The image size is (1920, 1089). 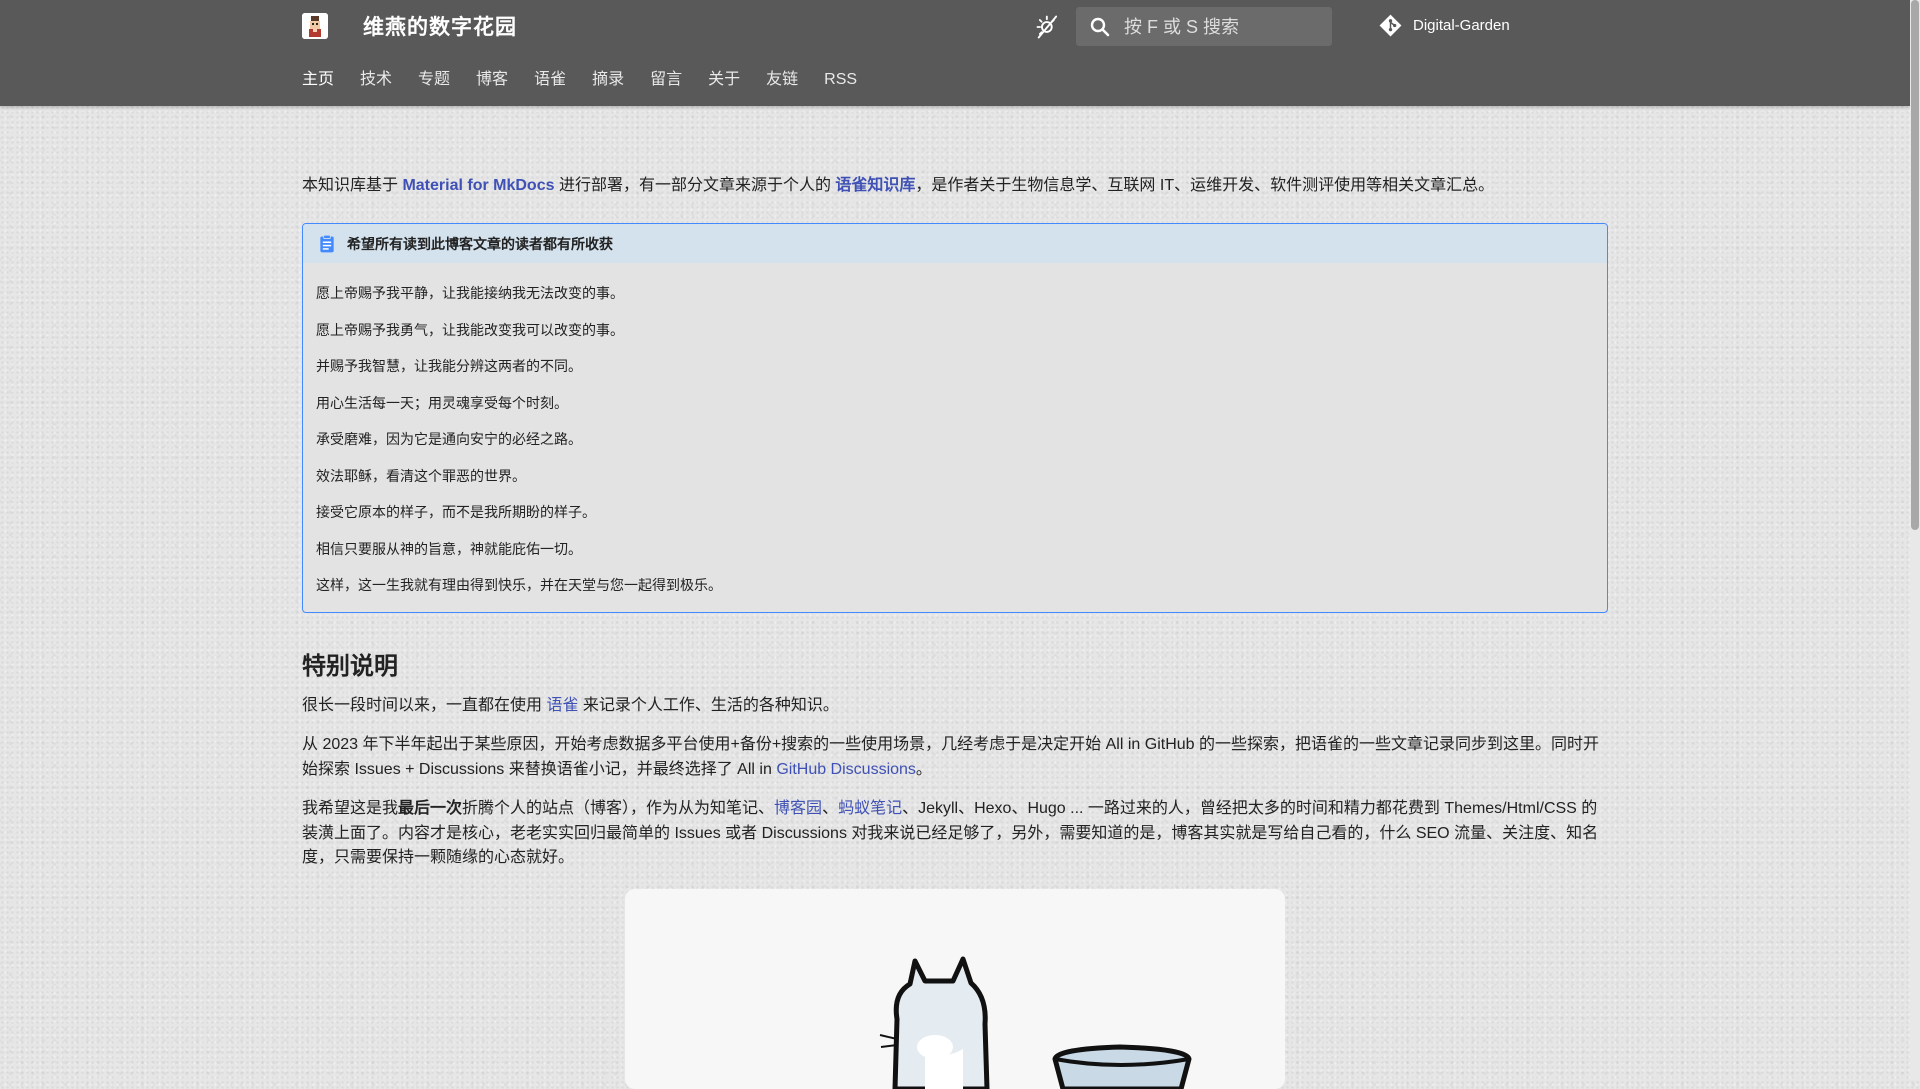 I want to click on para-text: 。, so click(x=923, y=769).